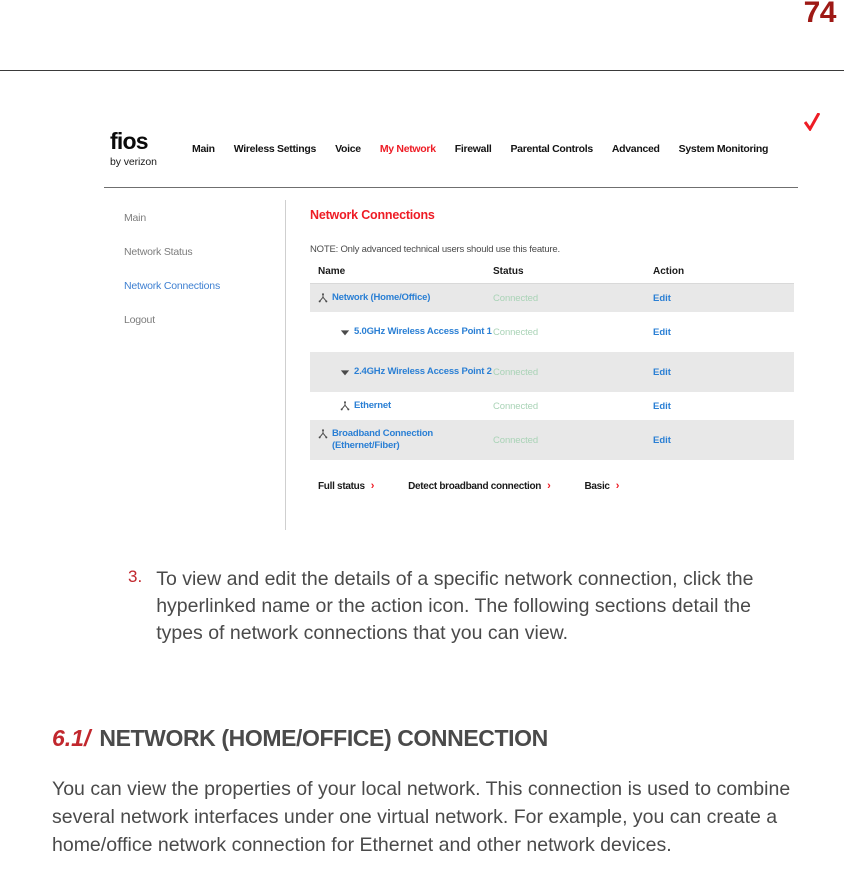 Image resolution: width=844 pixels, height=887 pixels. I want to click on nav-item-parental-controls: Parental Controls, so click(551, 149).